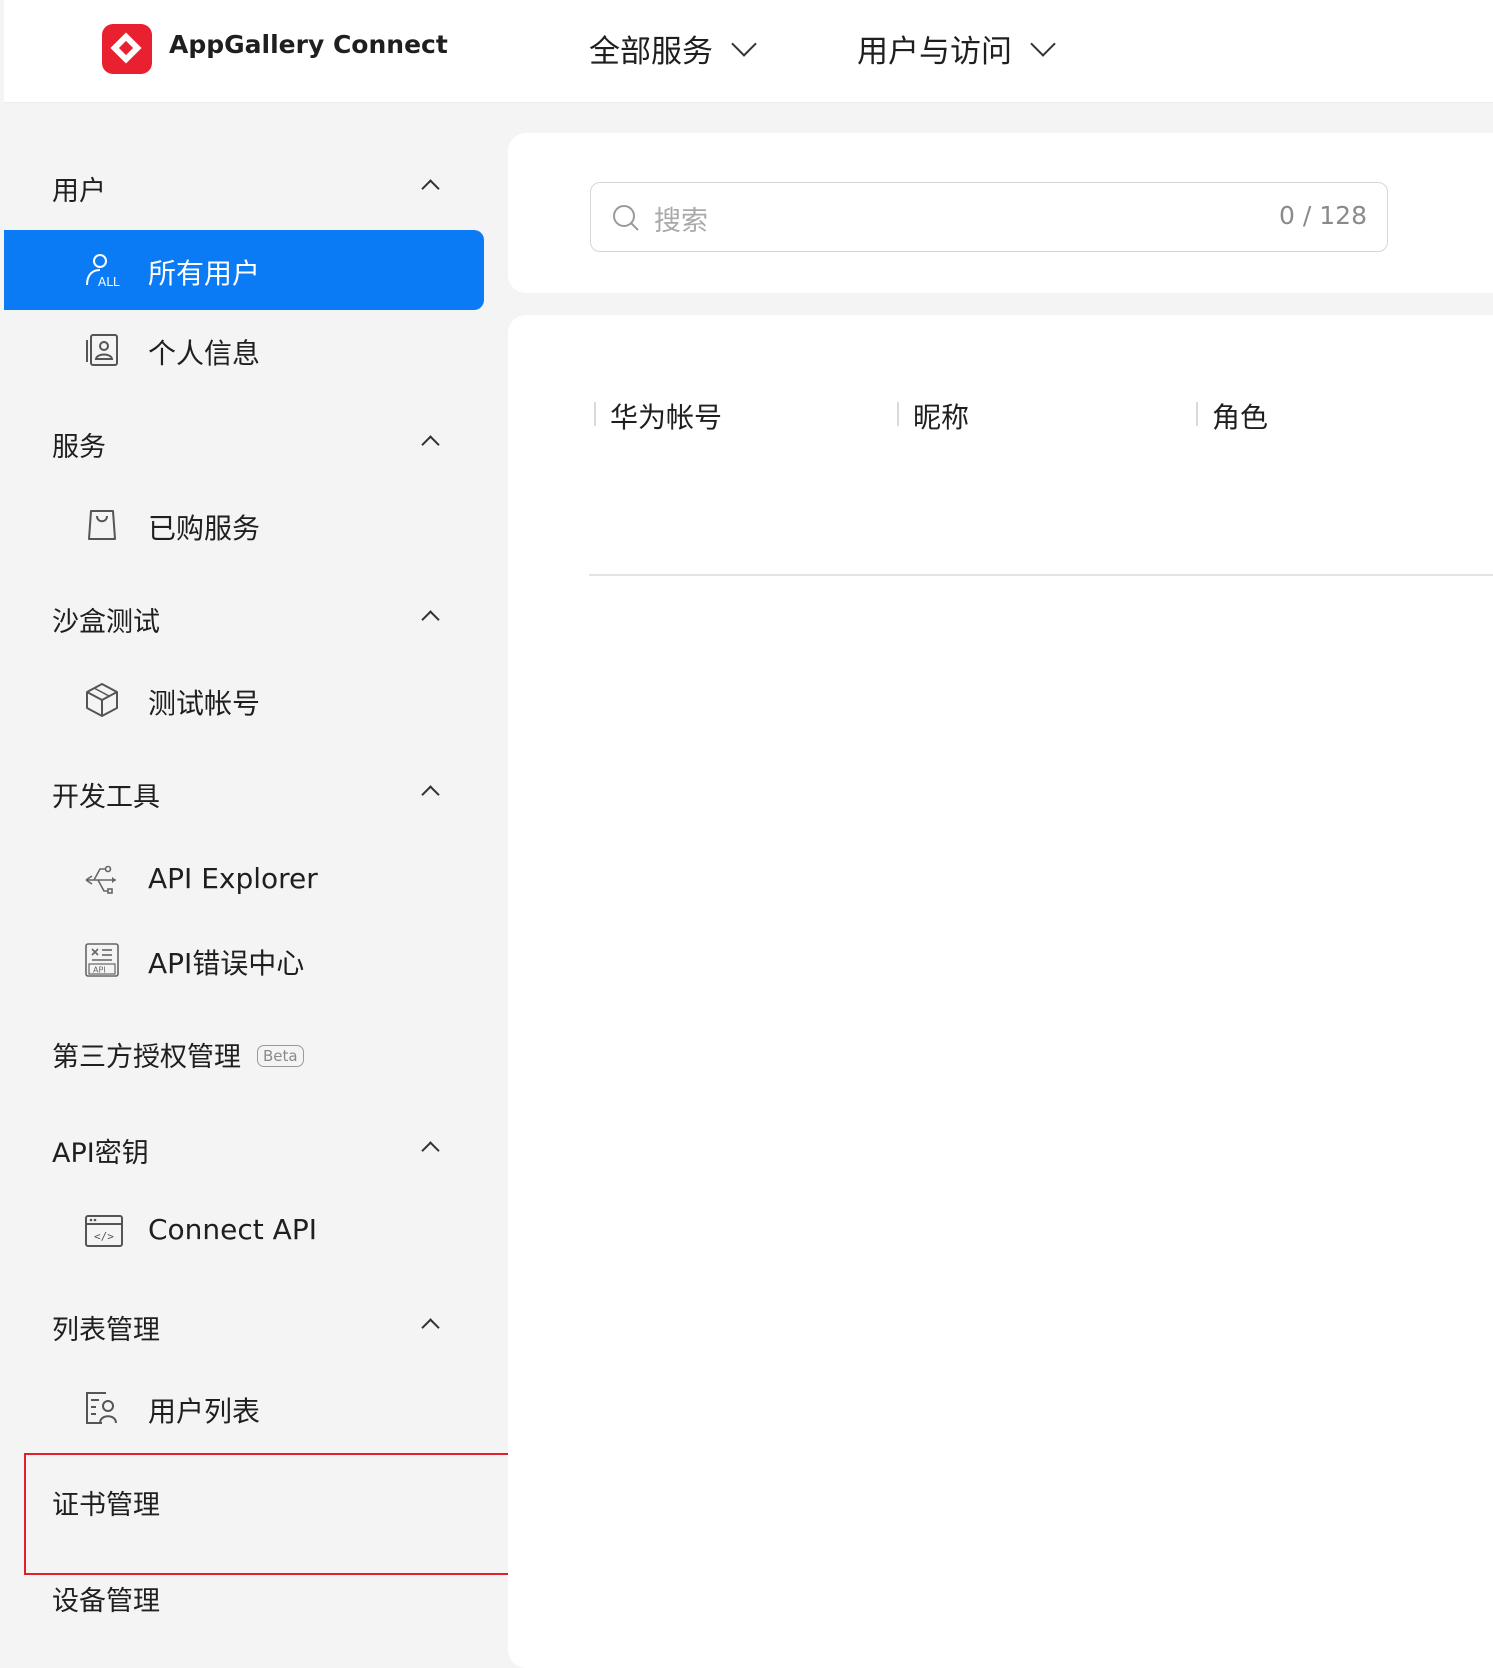  Describe the element at coordinates (1323, 215) in the screenshot. I see `search-char-counter: 0 / 128` at that location.